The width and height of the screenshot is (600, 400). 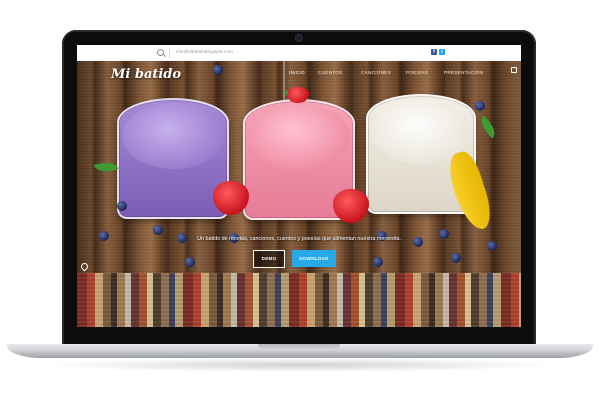 I want to click on site-logo: Mi batido, so click(x=146, y=74).